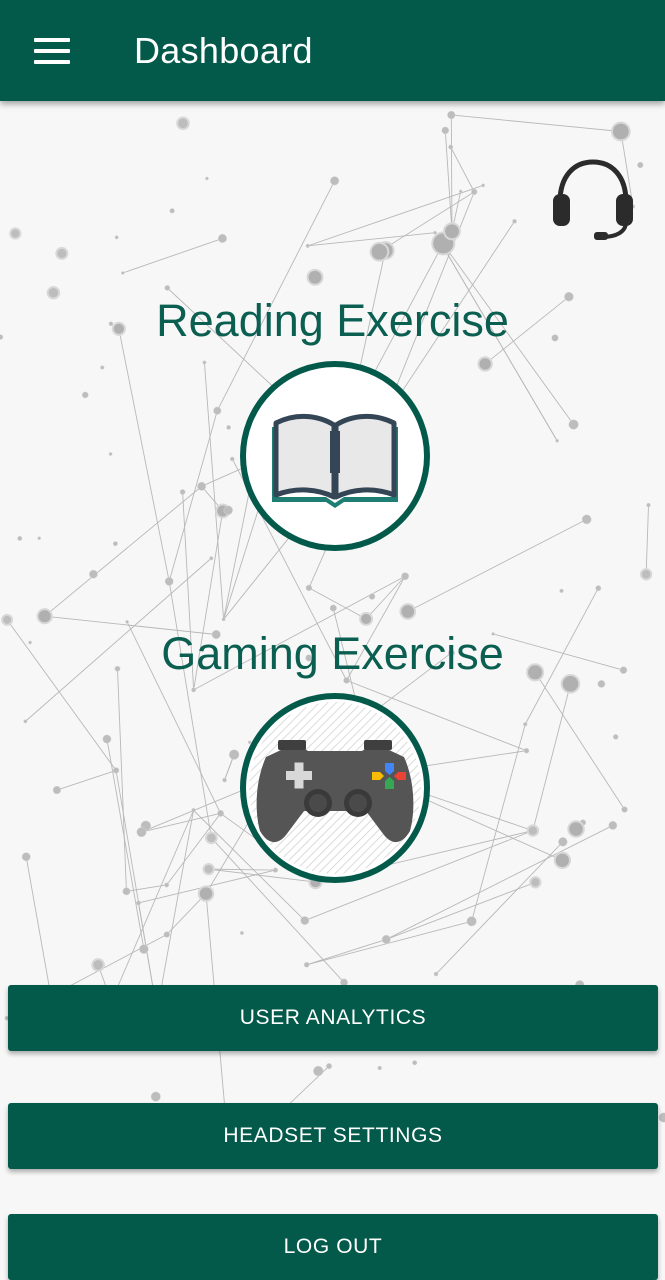  Describe the element at coordinates (332, 320) in the screenshot. I see `reading-exercise-title: Reading Exercise` at that location.